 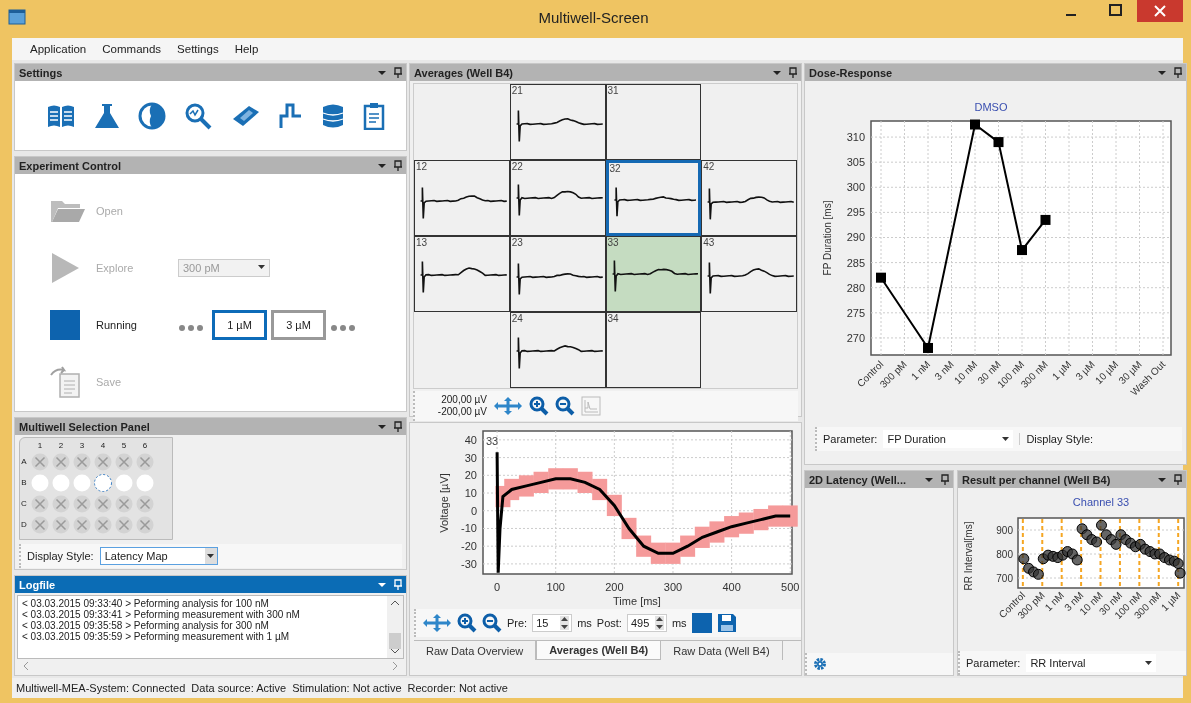 What do you see at coordinates (103, 482) in the screenshot?
I see `well` at bounding box center [103, 482].